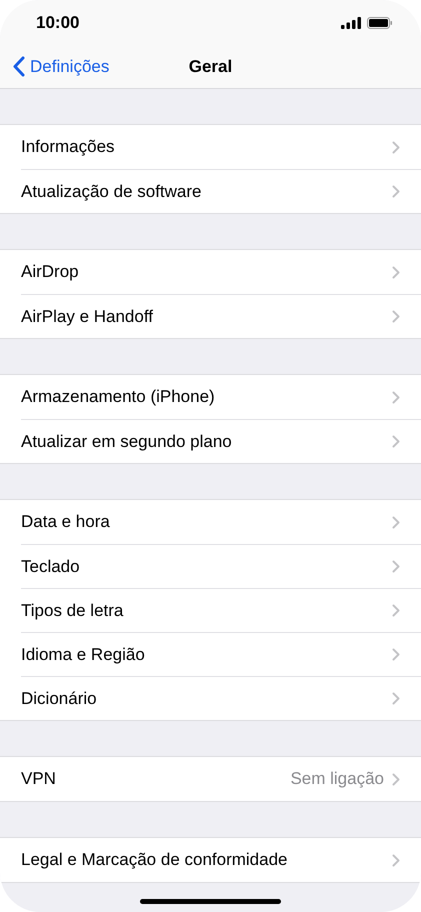 This screenshot has width=421, height=912. Describe the element at coordinates (221, 441) in the screenshot. I see `settings-row: Atualizar em segundo plano` at that location.